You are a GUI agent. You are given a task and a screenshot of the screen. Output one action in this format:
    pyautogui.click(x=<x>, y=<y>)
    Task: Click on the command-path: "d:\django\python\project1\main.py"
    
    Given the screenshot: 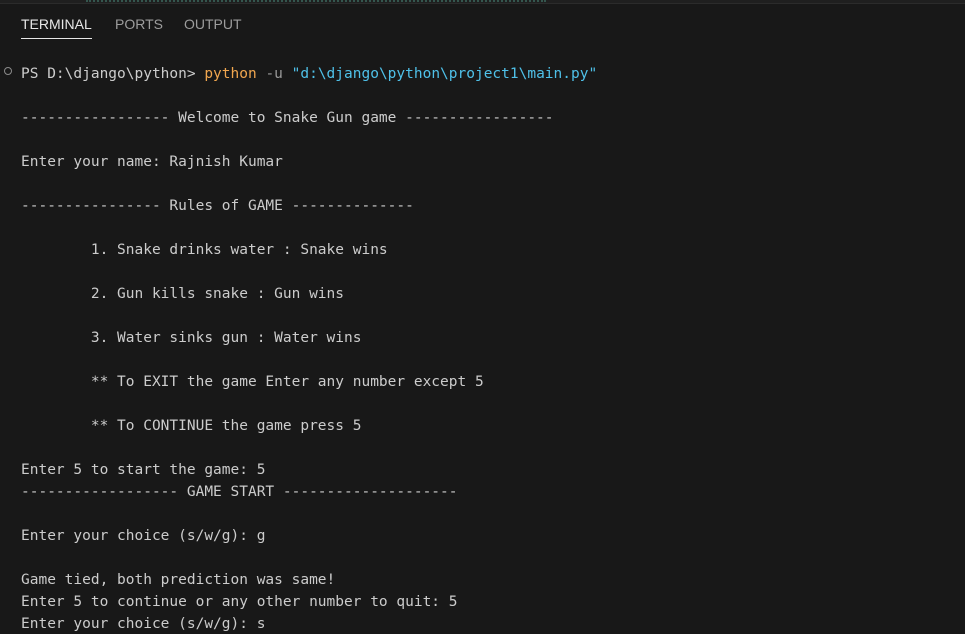 What is the action you would take?
    pyautogui.click(x=444, y=74)
    